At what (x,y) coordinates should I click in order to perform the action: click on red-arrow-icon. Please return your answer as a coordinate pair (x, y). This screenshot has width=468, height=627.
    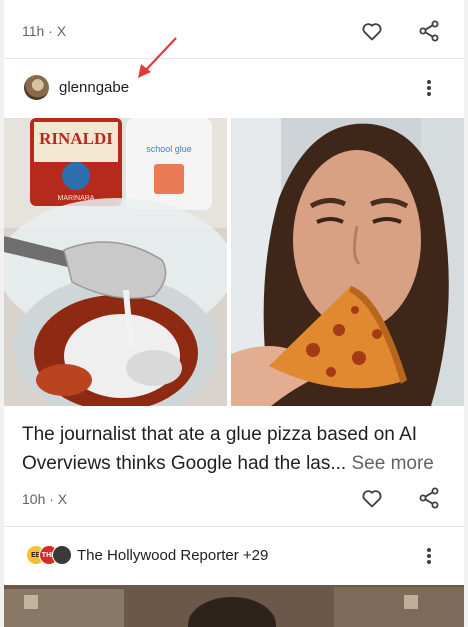
    Looking at the image, I should click on (157, 57).